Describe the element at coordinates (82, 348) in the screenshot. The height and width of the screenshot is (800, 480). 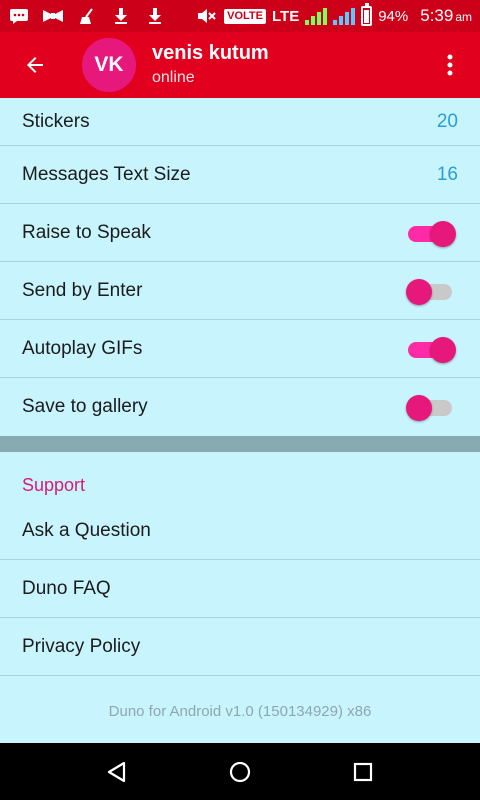
I see `setting-label: Autoplay GIFs` at that location.